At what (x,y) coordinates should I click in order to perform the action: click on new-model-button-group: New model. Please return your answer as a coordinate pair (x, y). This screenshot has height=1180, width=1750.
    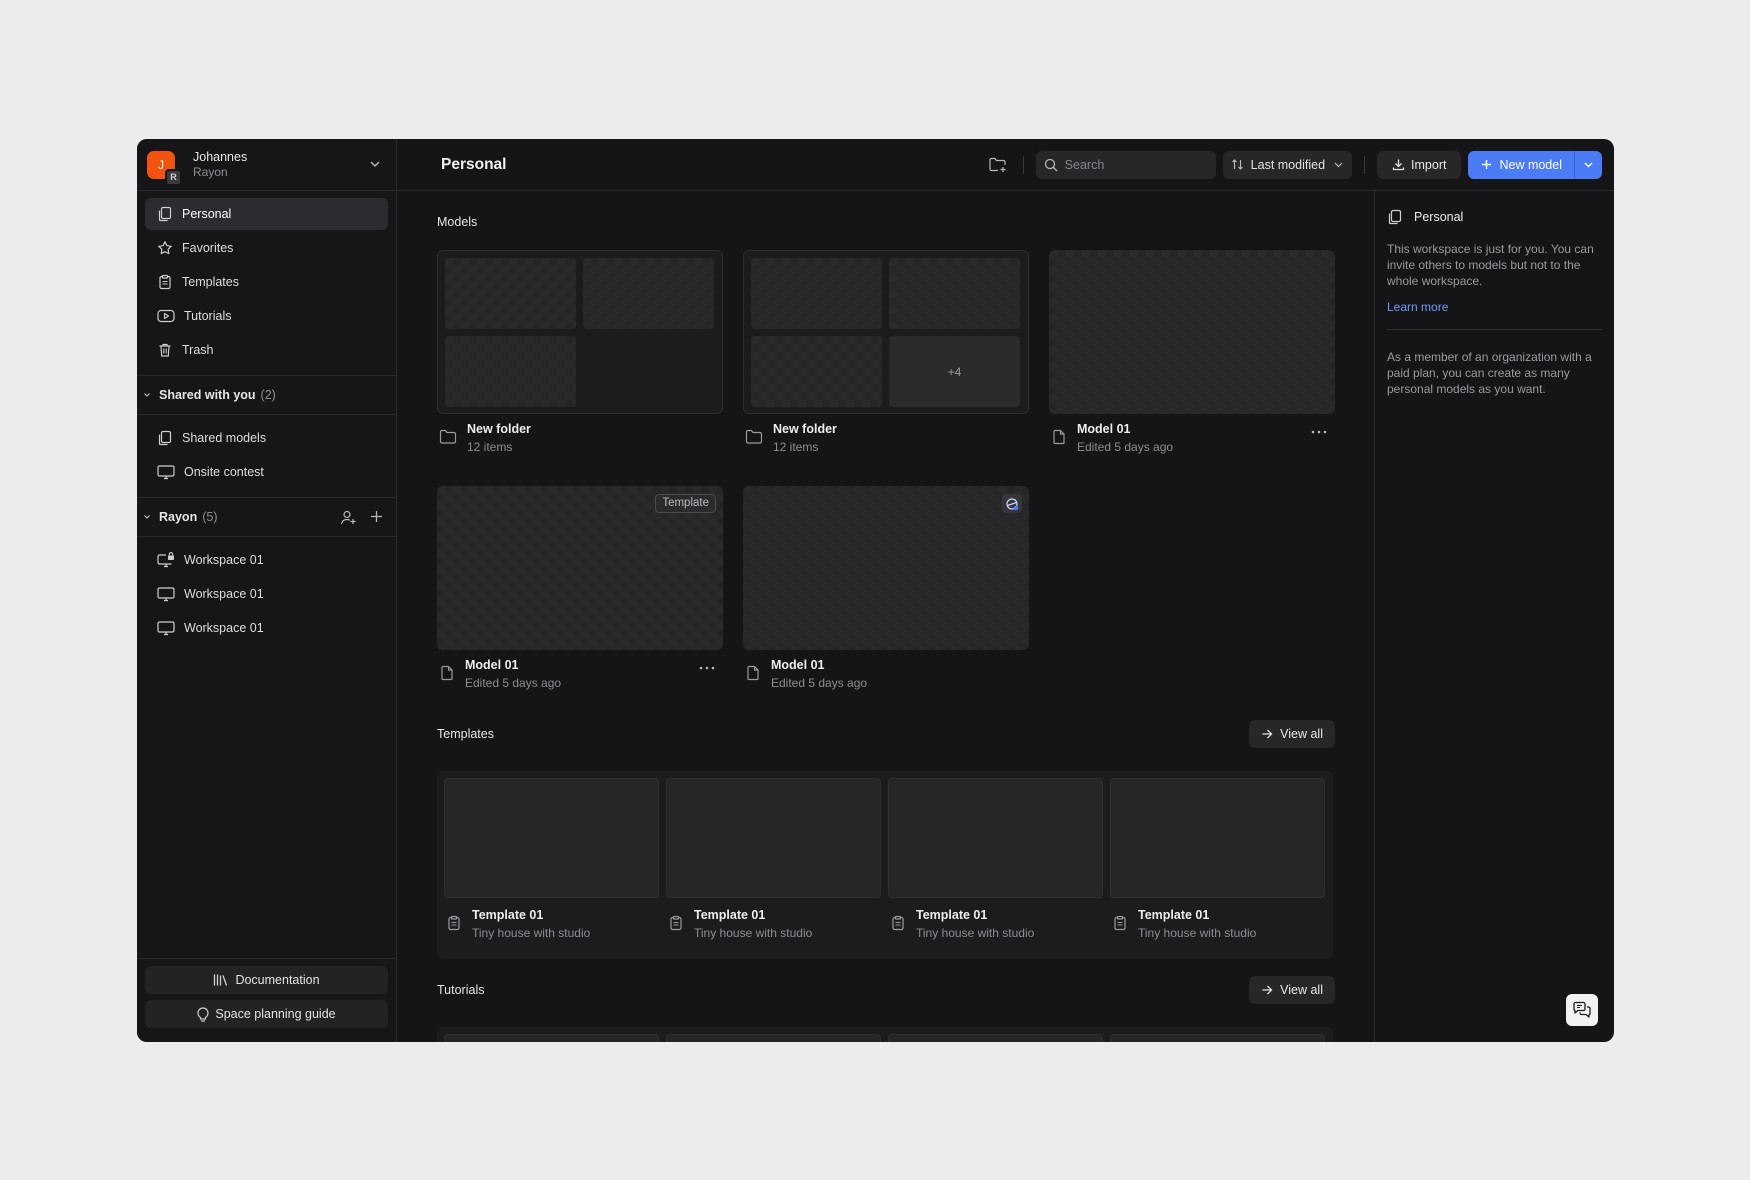
    Looking at the image, I should click on (1535, 164).